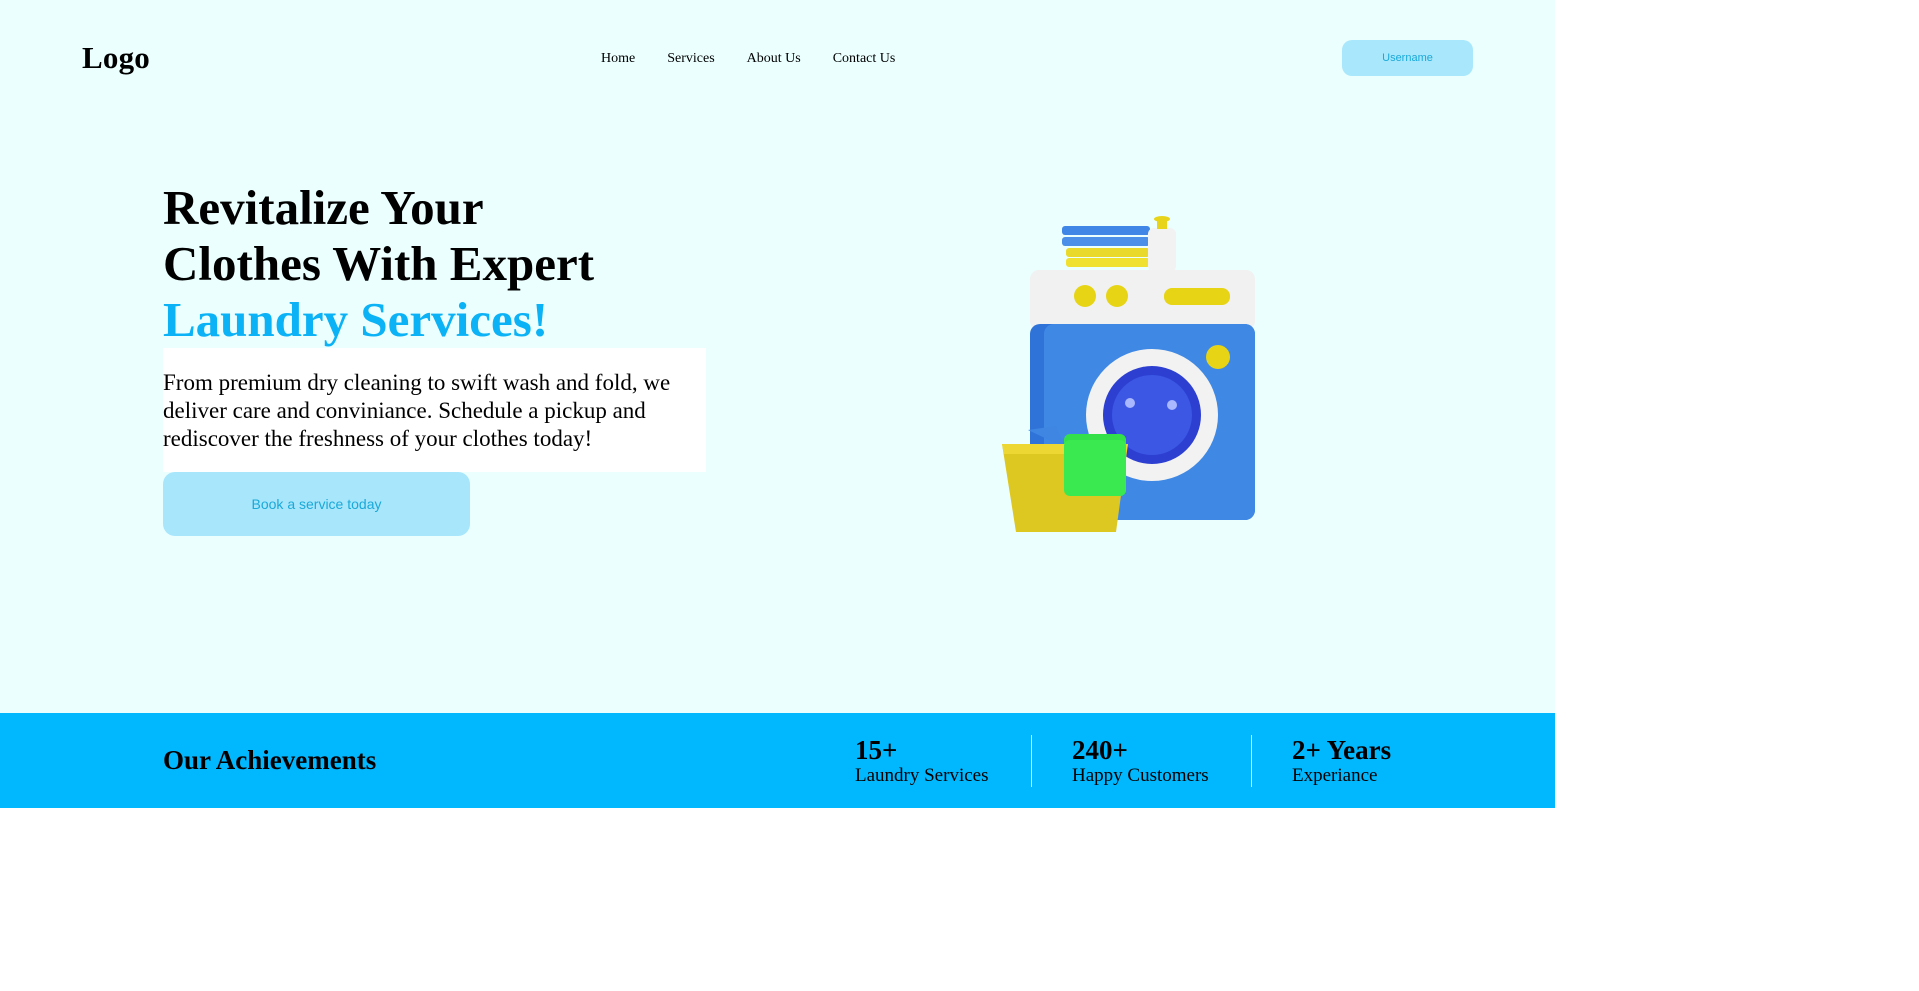 This screenshot has height=991, width=1919. What do you see at coordinates (774, 59) in the screenshot?
I see `nav-about-us: About Us` at bounding box center [774, 59].